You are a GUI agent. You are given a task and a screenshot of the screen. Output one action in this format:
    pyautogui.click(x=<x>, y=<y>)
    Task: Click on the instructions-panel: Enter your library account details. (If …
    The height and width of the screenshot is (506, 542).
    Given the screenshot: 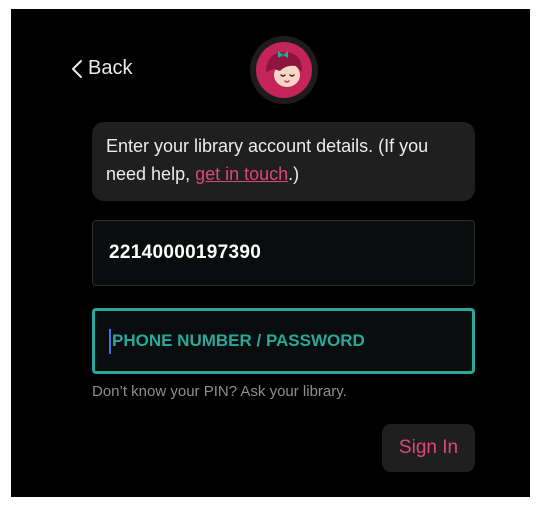 What is the action you would take?
    pyautogui.click(x=283, y=161)
    